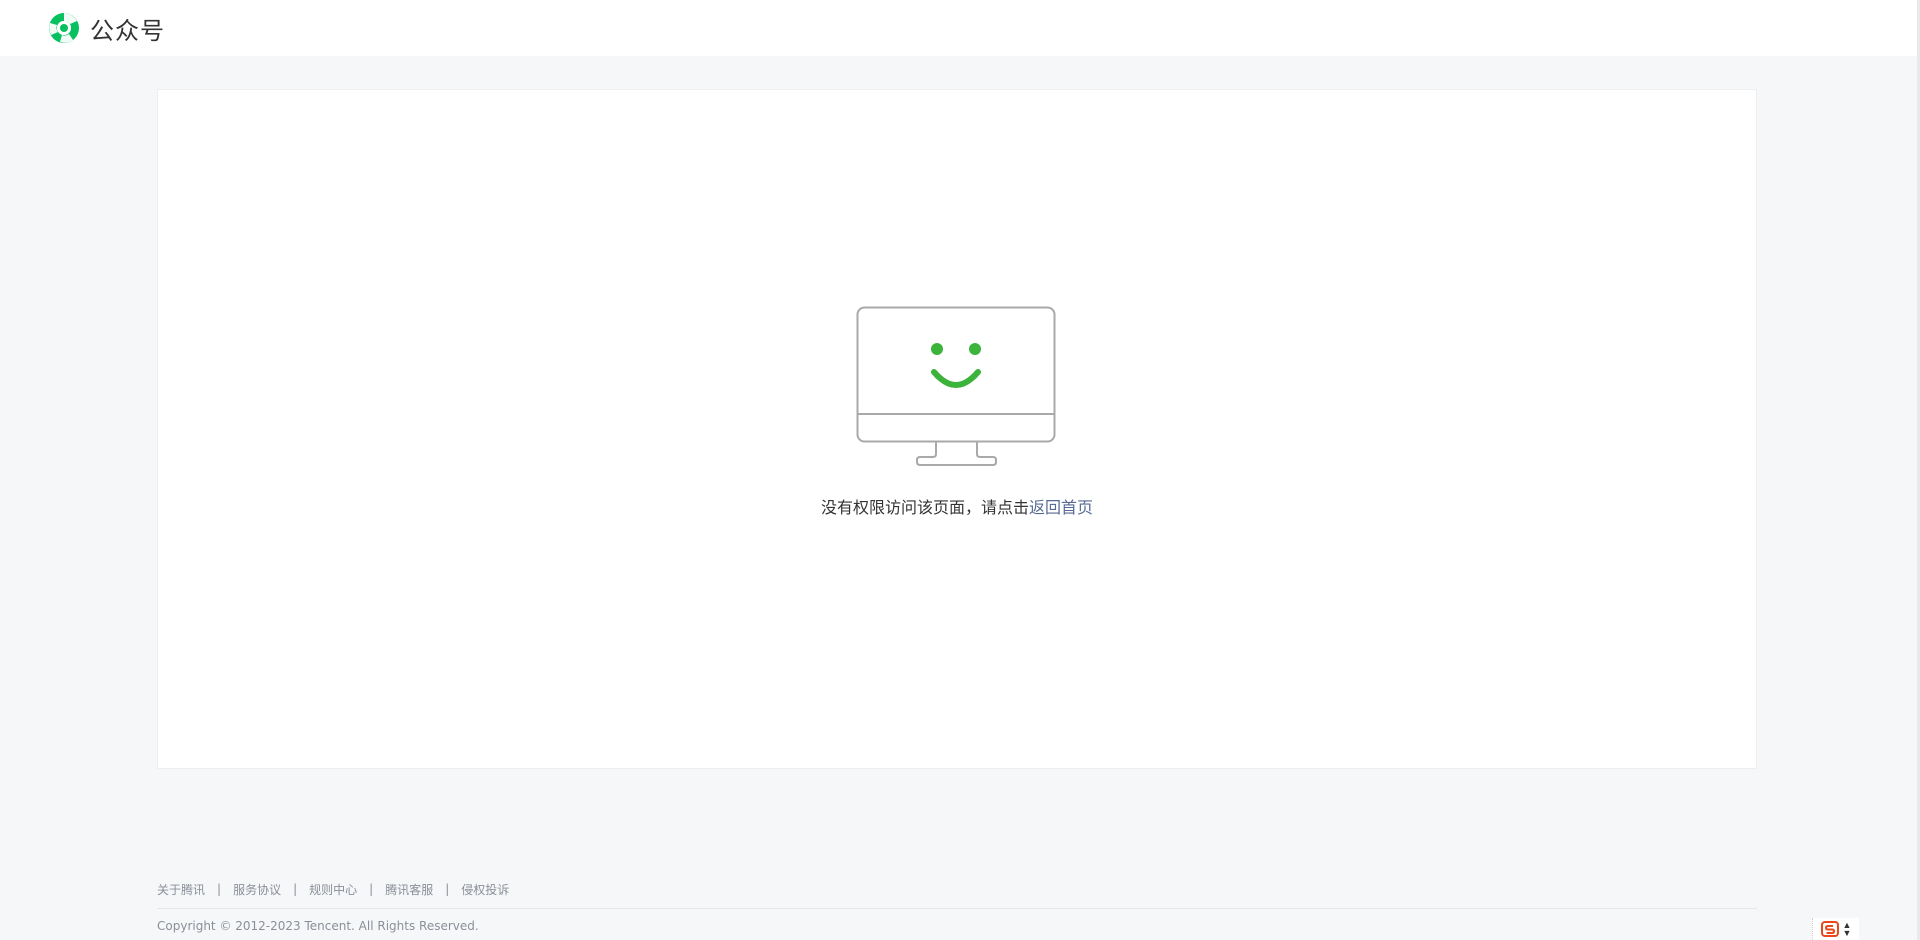 This screenshot has width=1920, height=940. I want to click on footer-link-about: 关于腾讯, so click(181, 889).